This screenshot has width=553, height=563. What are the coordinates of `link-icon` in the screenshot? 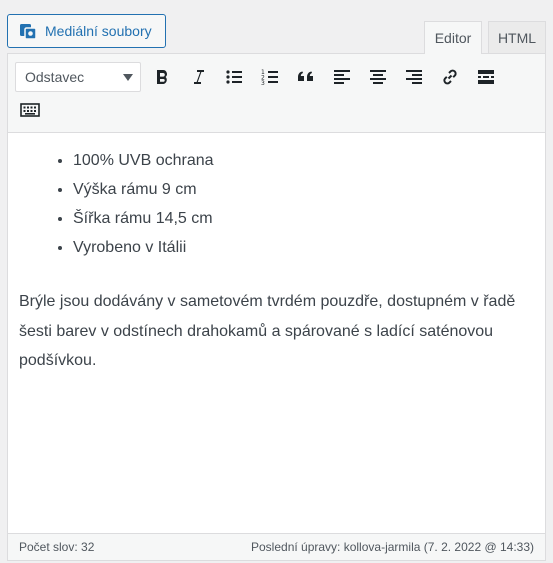 It's located at (450, 77).